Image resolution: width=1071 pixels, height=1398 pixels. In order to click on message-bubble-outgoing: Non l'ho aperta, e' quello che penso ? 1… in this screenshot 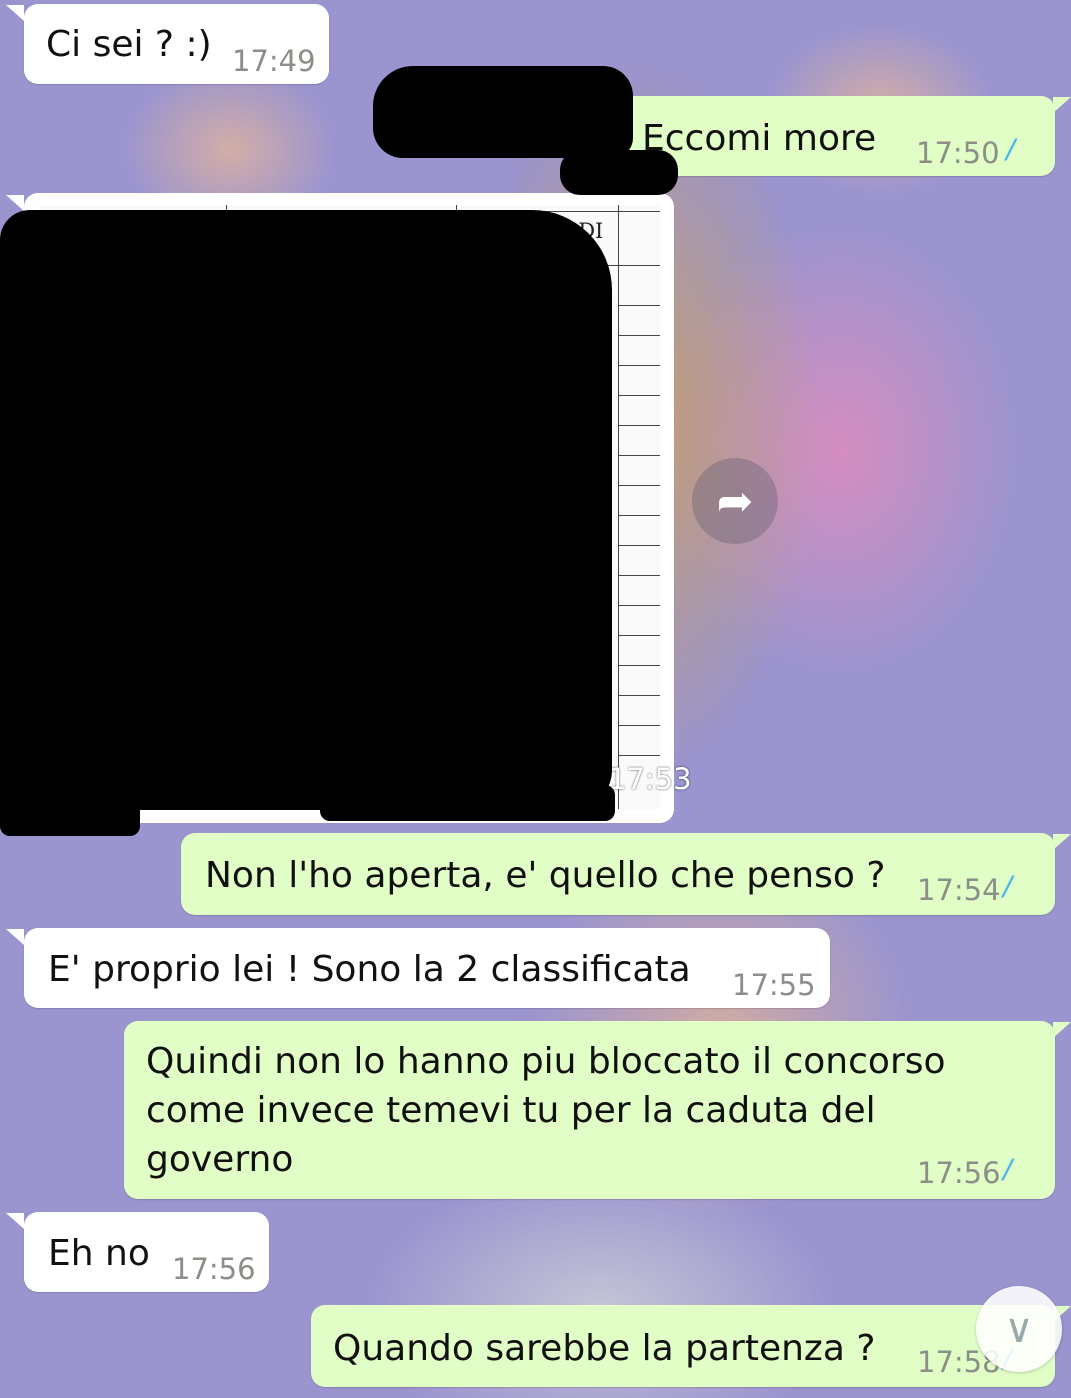, I will do `click(618, 874)`.